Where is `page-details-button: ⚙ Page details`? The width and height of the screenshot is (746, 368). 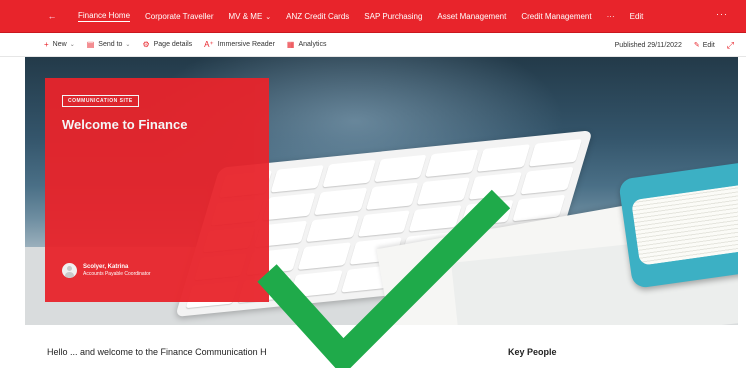
page-details-button: ⚙ Page details is located at coordinates (167, 44).